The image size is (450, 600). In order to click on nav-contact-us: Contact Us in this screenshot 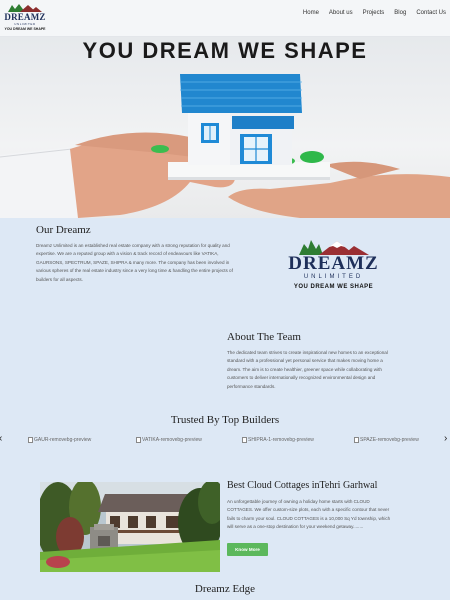, I will do `click(431, 13)`.